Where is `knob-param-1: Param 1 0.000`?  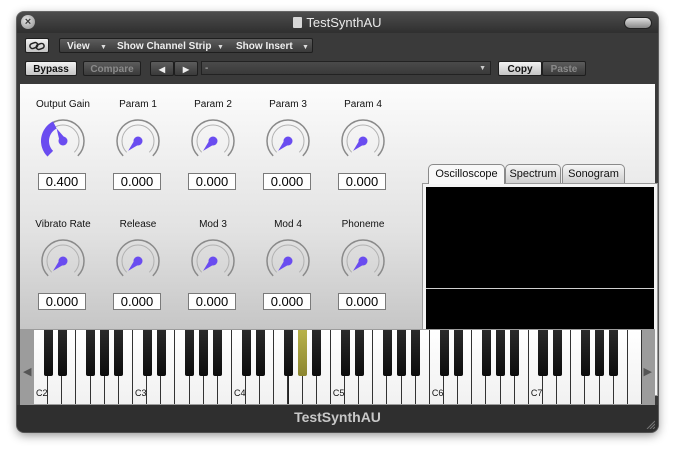
knob-param-1: Param 1 0.000 is located at coordinates (138, 139).